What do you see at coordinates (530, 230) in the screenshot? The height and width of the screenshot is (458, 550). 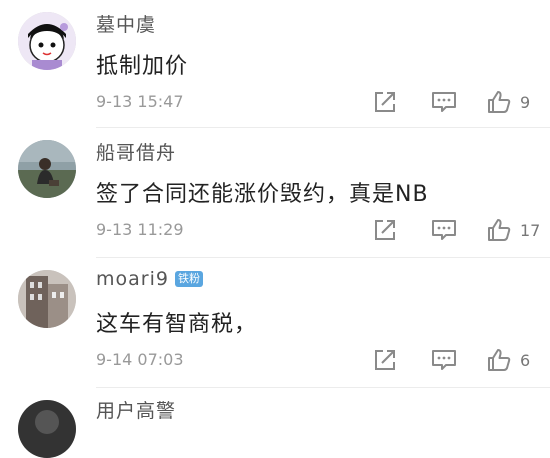 I see `like-count: 17` at bounding box center [530, 230].